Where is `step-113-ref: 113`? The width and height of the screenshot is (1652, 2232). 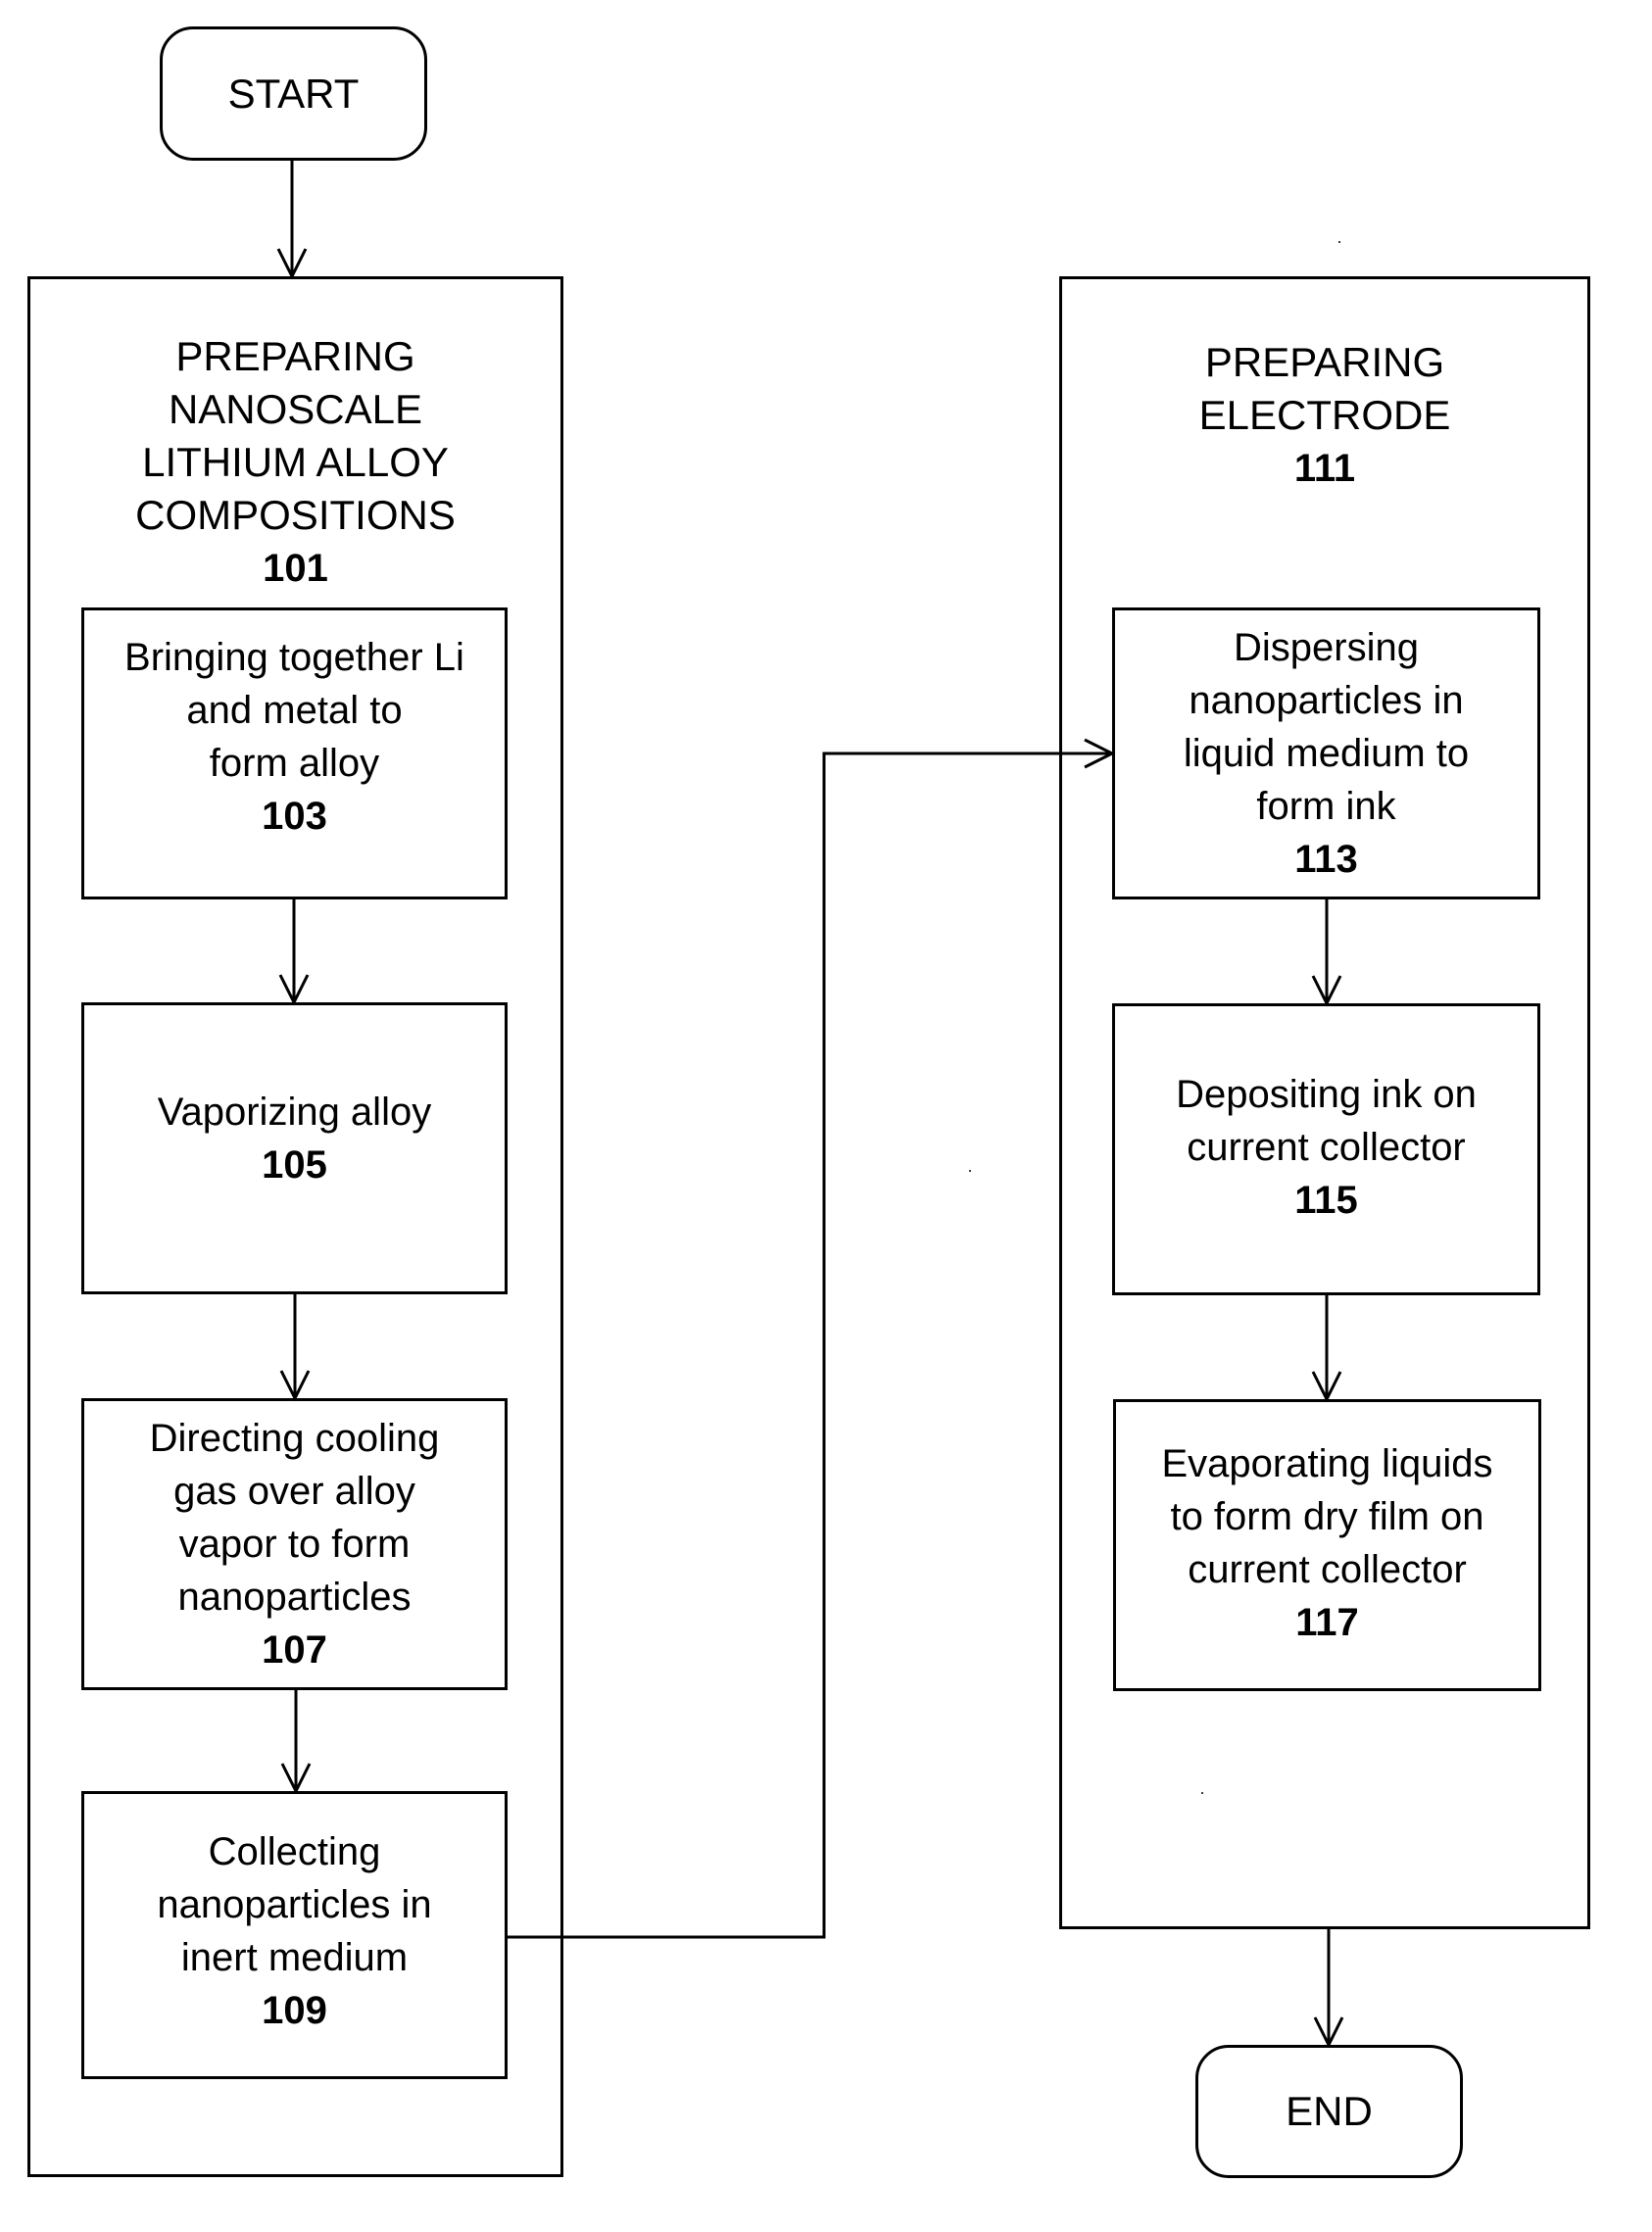
step-113-ref: 113 is located at coordinates (1326, 859).